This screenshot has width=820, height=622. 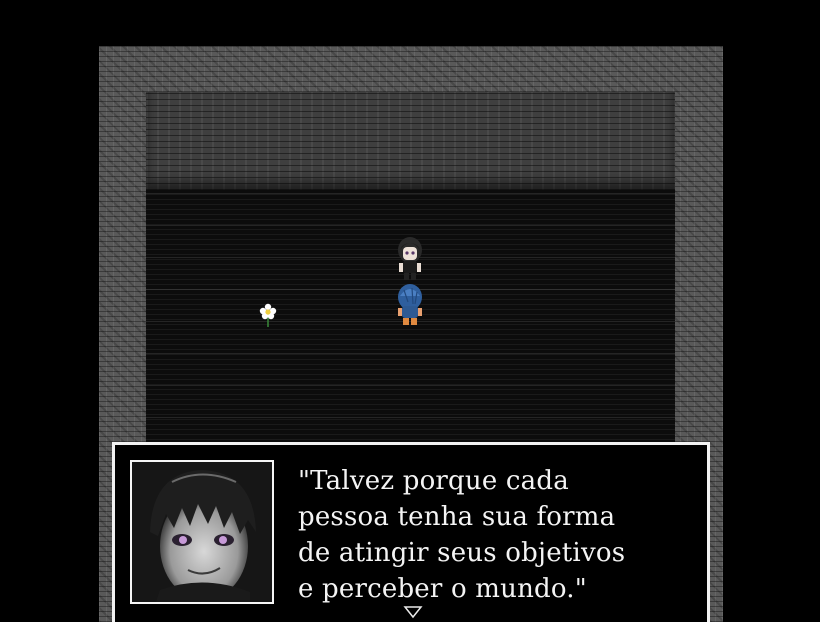 What do you see at coordinates (410, 258) in the screenshot?
I see `npc-sprite` at bounding box center [410, 258].